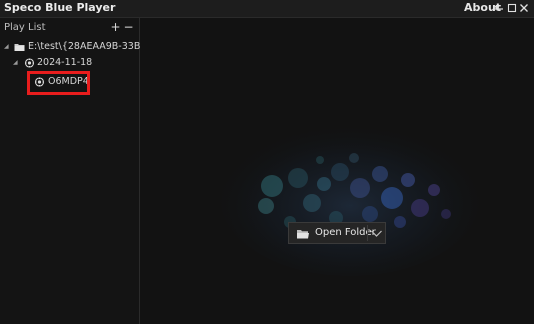  Describe the element at coordinates (69, 28) in the screenshot. I see `playlist-header: Play List + −` at that location.